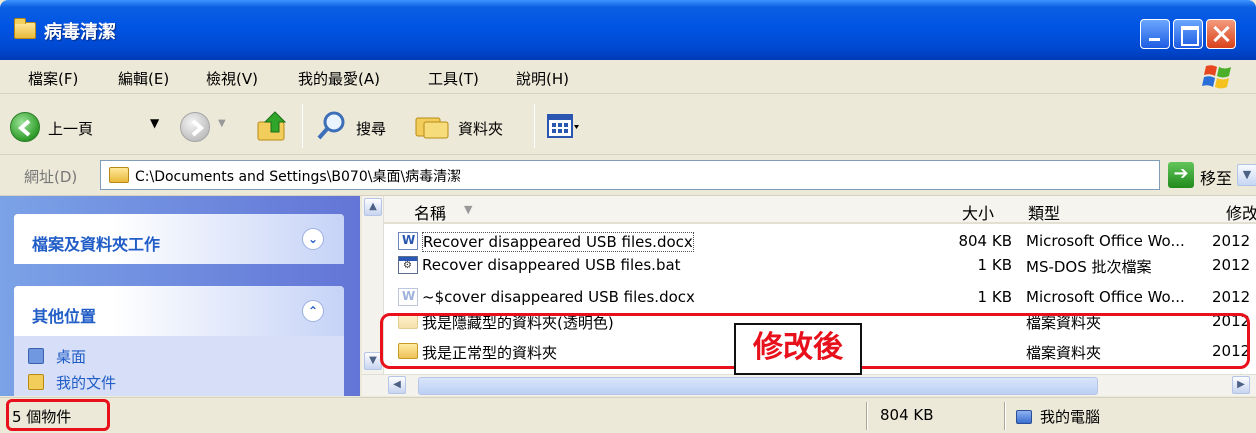 The height and width of the screenshot is (433, 1256). What do you see at coordinates (1070, 417) in the screenshot?
I see `status-location-label: 我的電腦` at bounding box center [1070, 417].